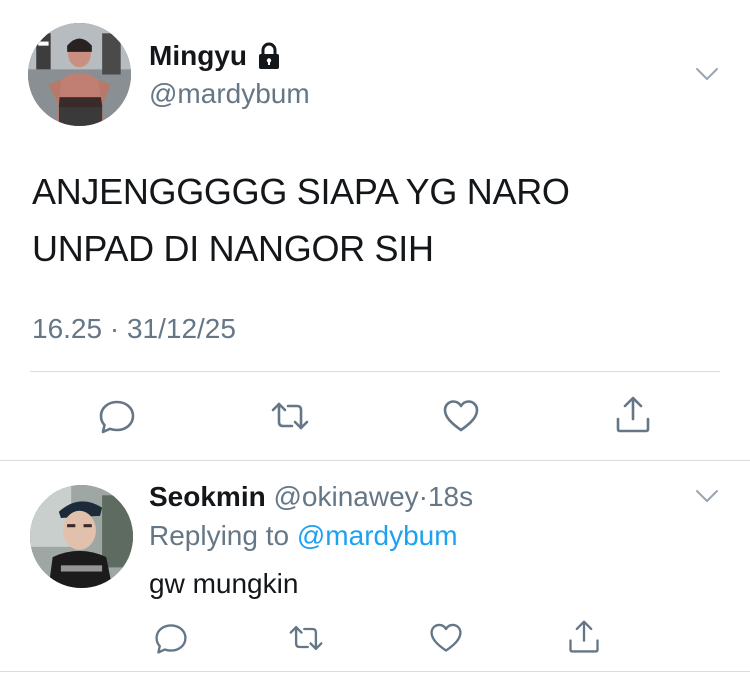  I want to click on replying-to-label: Replying to, so click(219, 535).